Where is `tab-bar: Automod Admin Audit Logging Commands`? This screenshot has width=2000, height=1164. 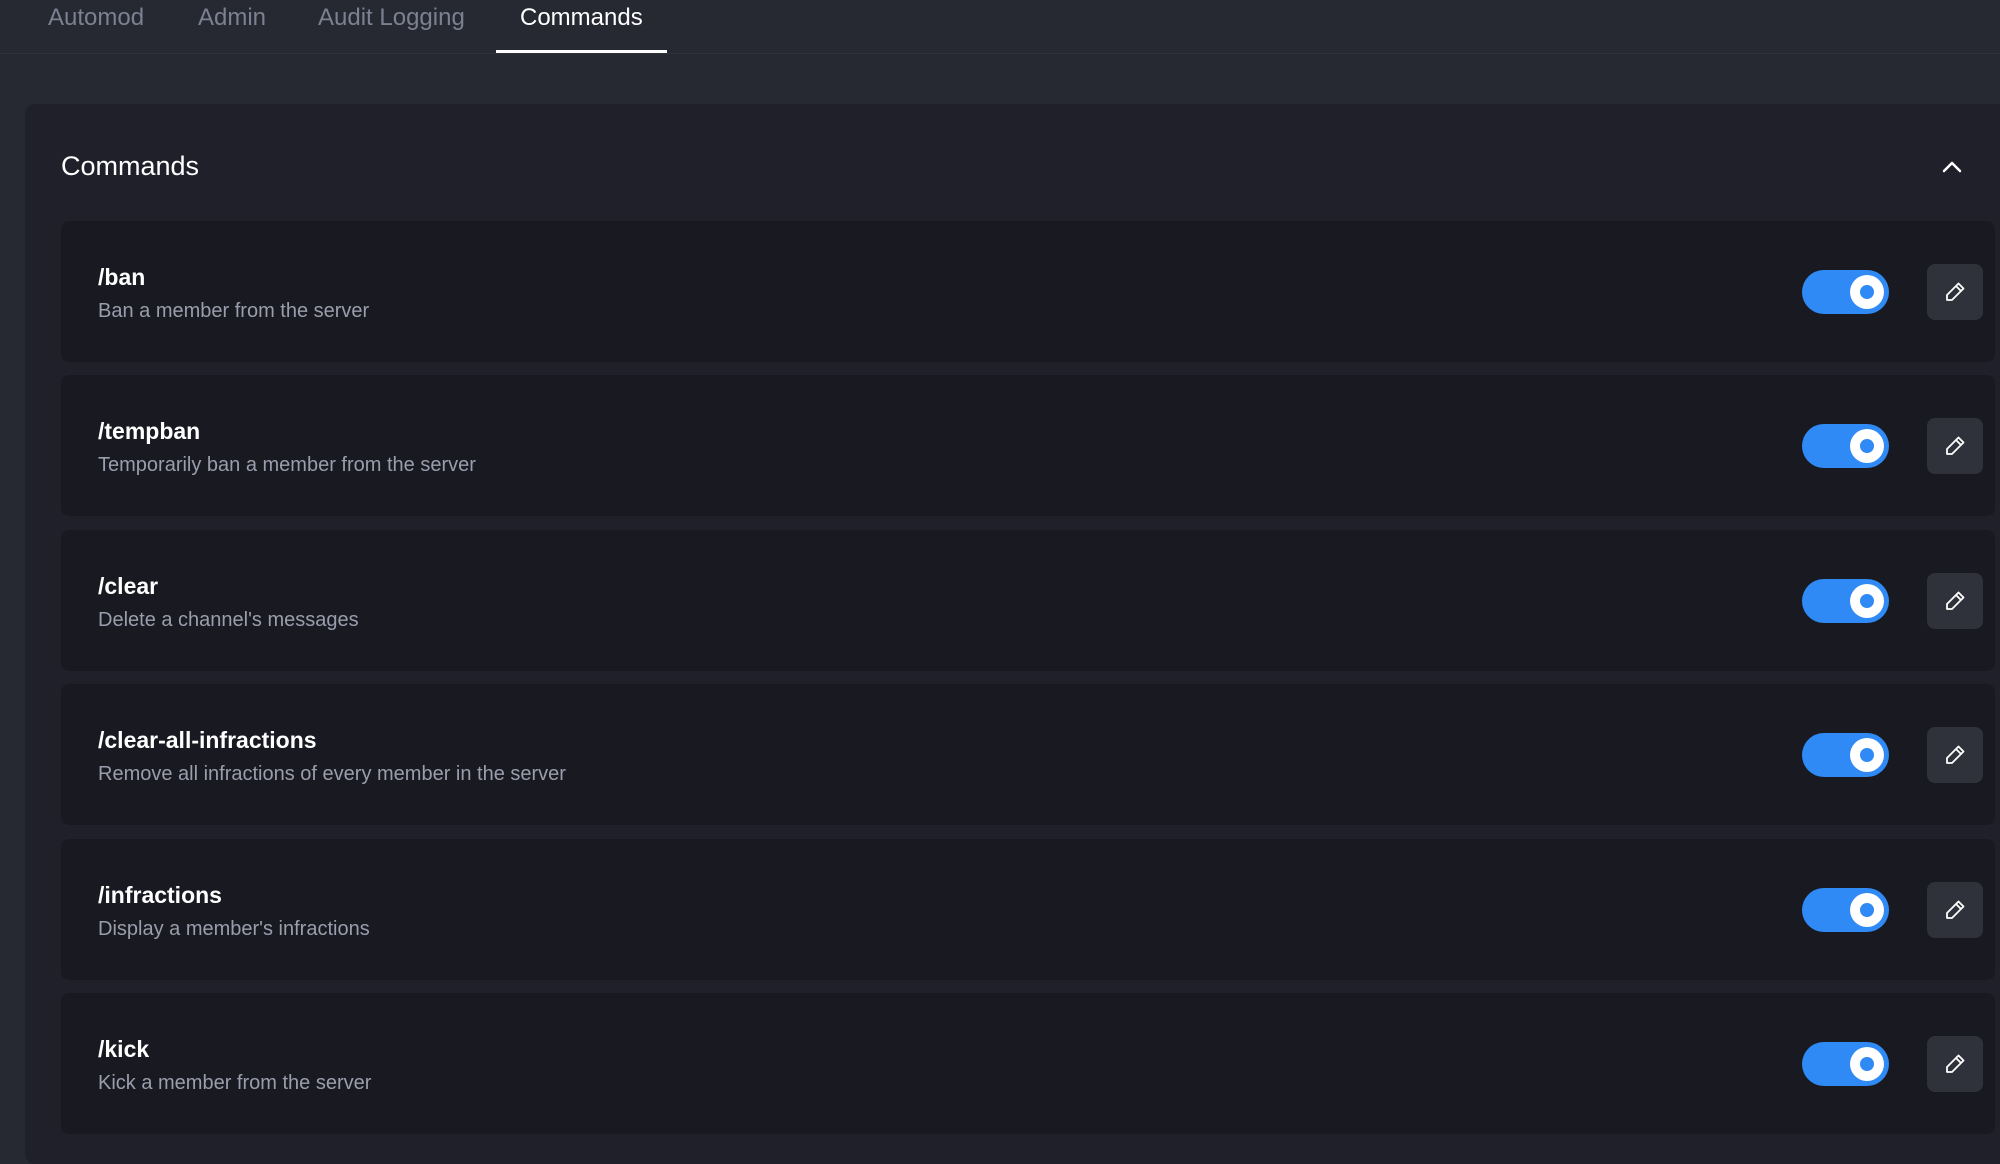 tab-bar: Automod Admin Audit Logging Commands is located at coordinates (1000, 27).